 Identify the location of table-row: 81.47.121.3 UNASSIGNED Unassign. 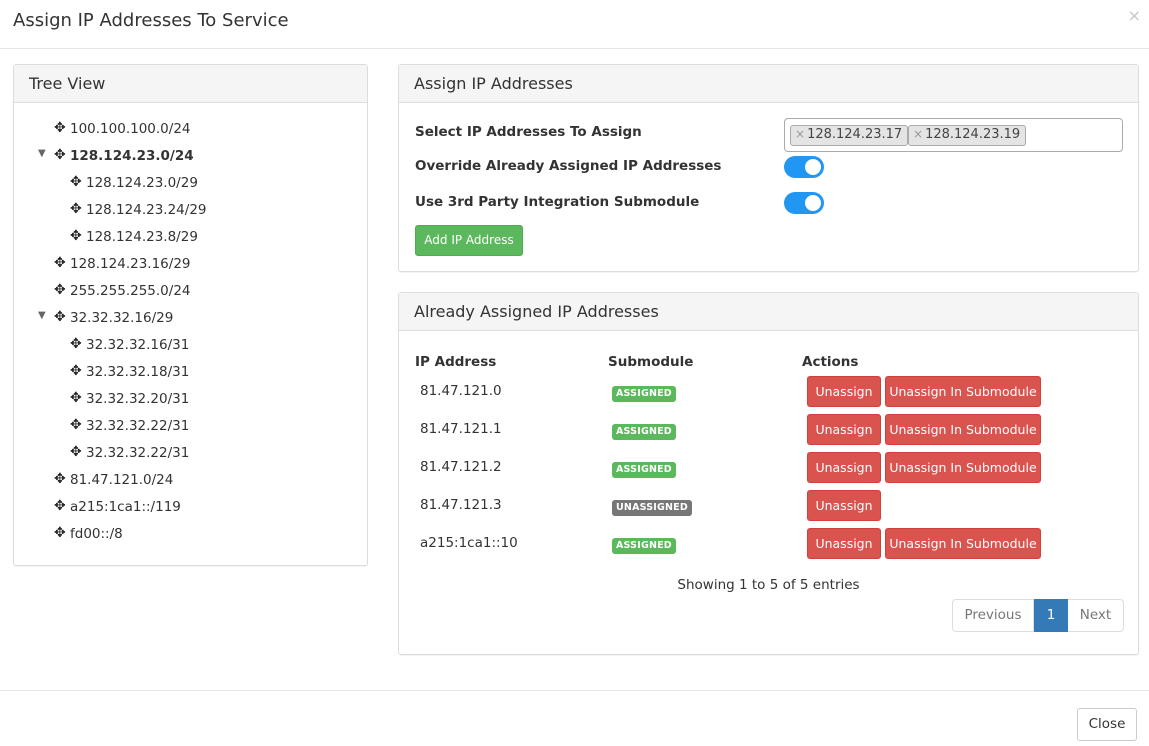
(768, 509).